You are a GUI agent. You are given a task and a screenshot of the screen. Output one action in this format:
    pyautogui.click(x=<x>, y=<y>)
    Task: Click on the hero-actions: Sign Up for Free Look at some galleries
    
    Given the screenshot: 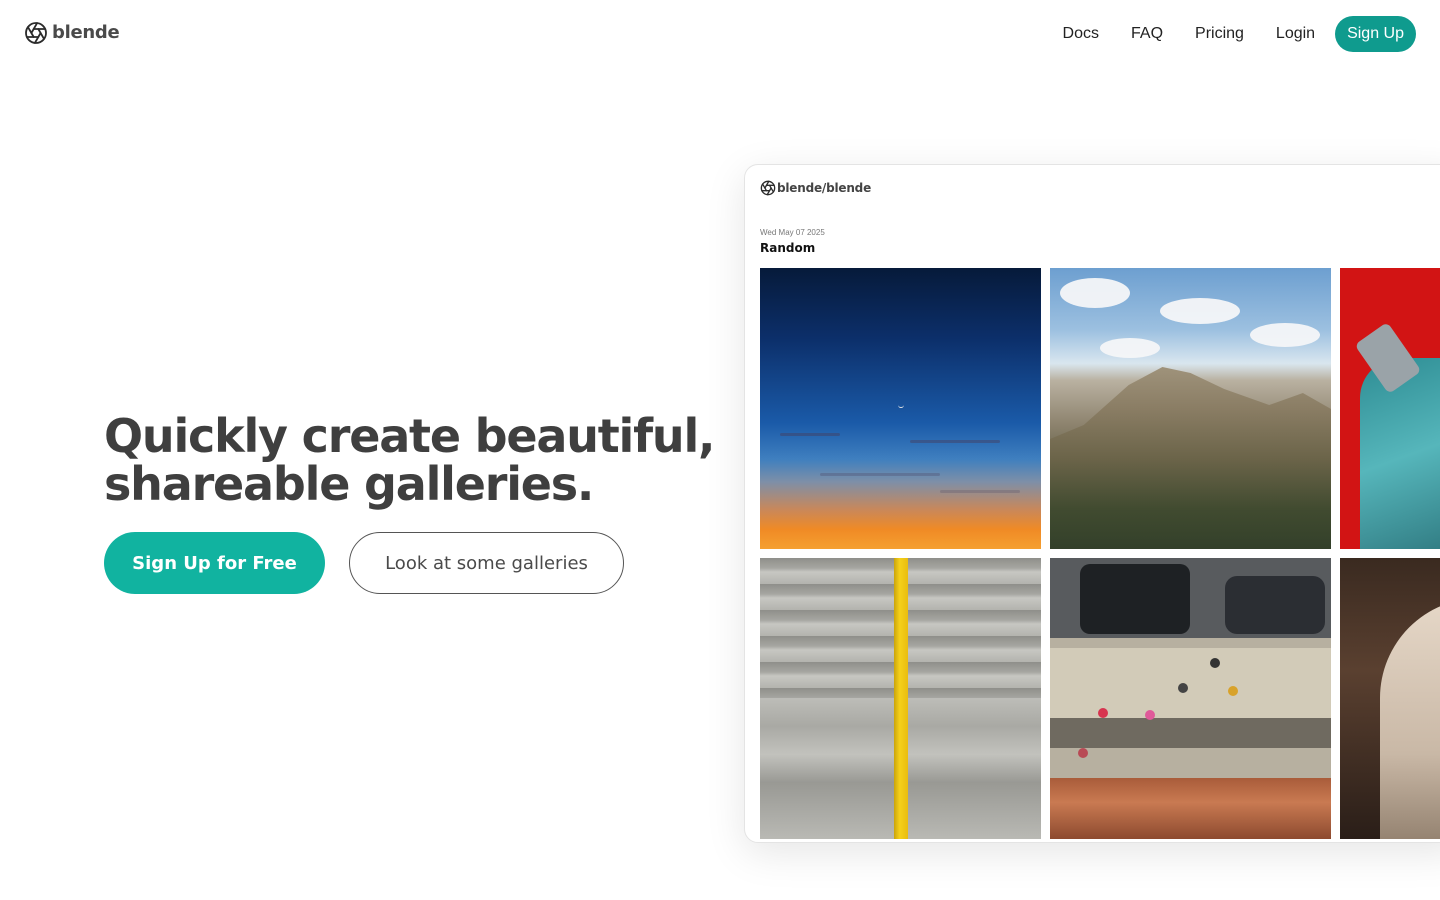 What is the action you would take?
    pyautogui.click(x=364, y=563)
    